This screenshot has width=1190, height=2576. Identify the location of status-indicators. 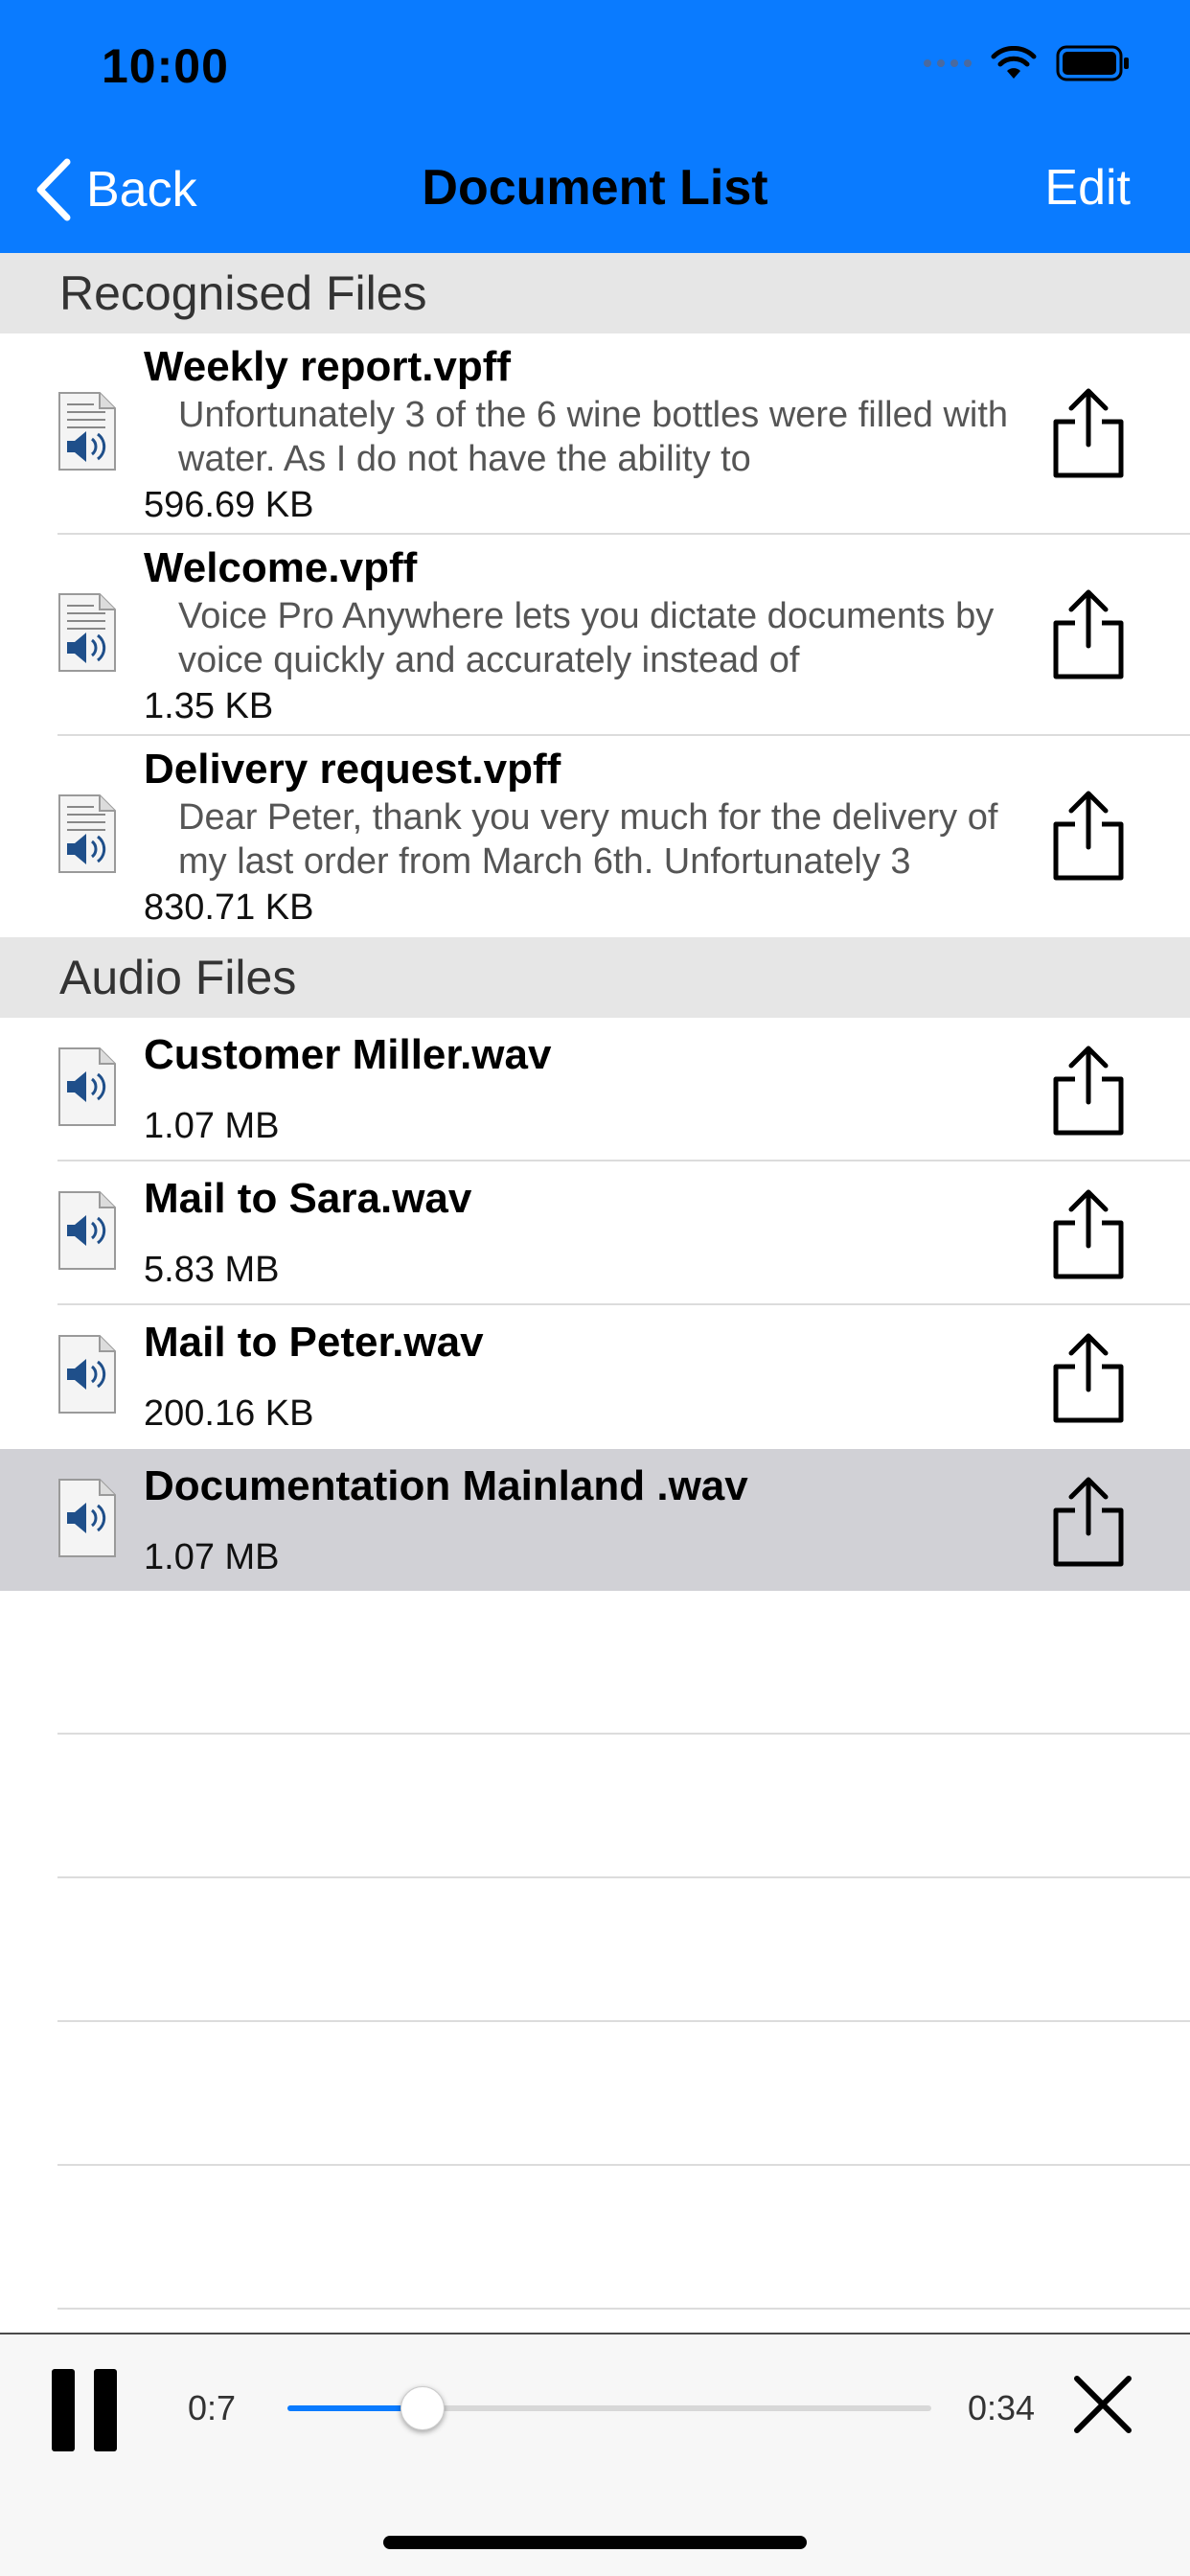
(1028, 63).